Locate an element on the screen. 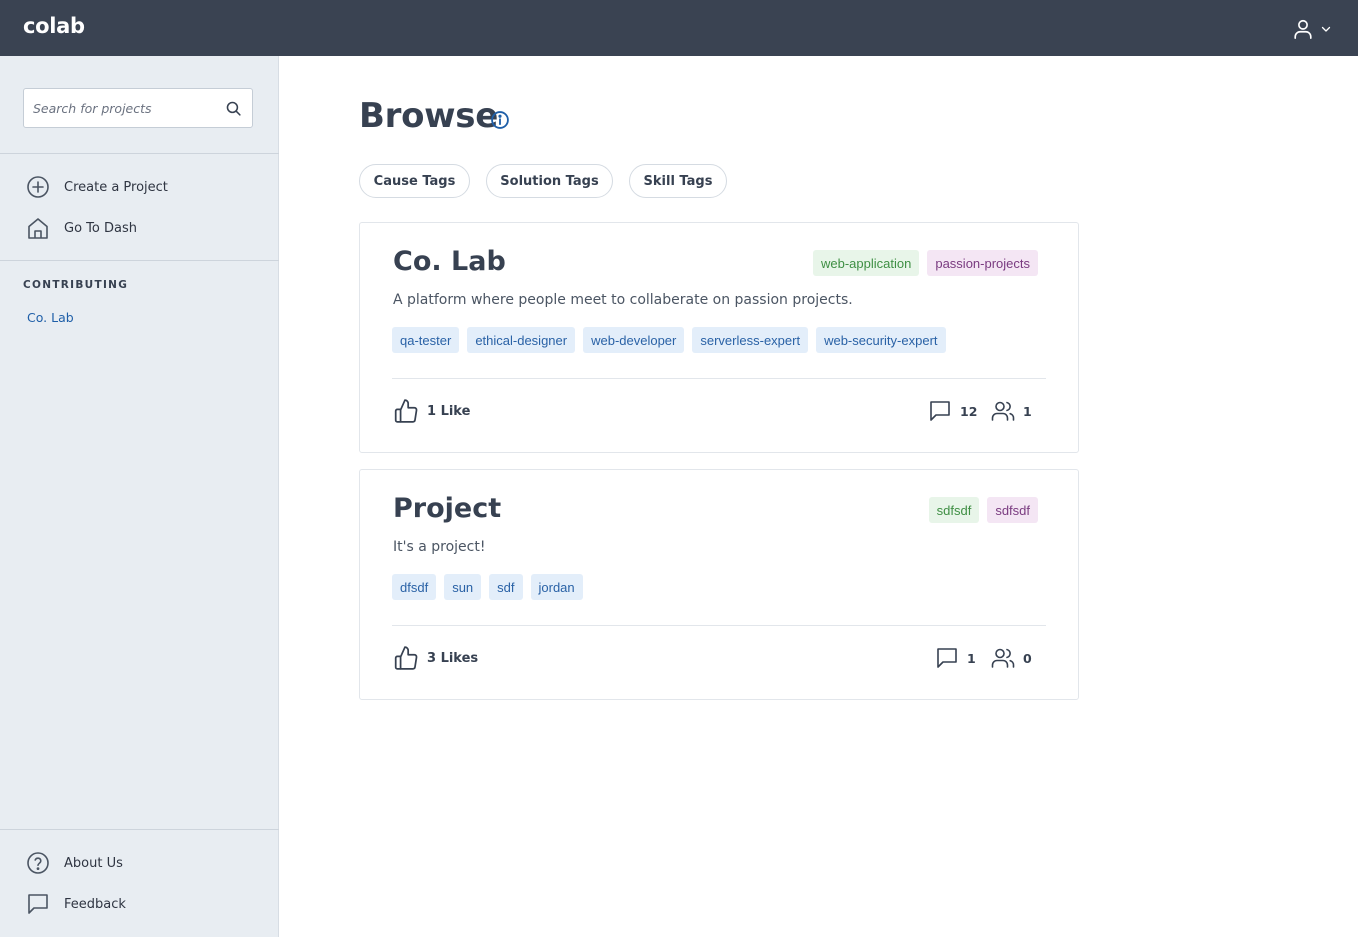 The width and height of the screenshot is (1358, 937). plus-circle-icon is located at coordinates (38, 187).